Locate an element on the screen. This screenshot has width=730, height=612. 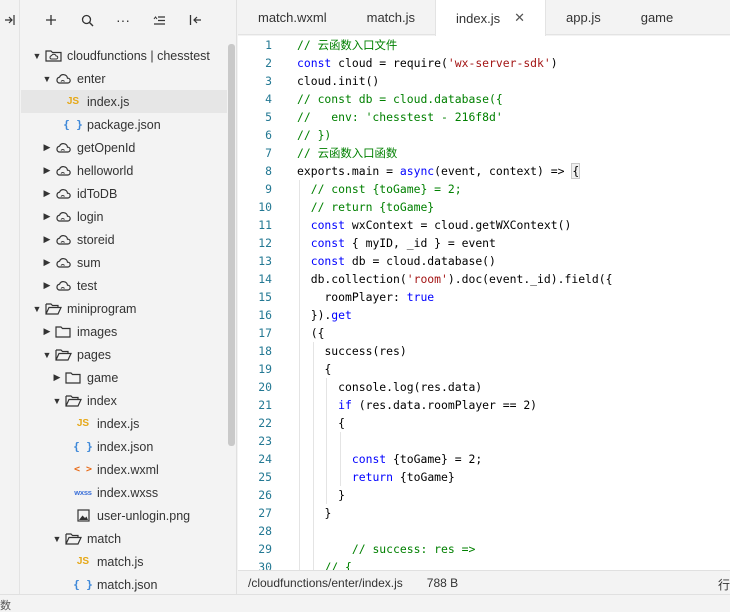
tree-item-miniprogram: ▼ miniprogram is located at coordinates (124, 308).